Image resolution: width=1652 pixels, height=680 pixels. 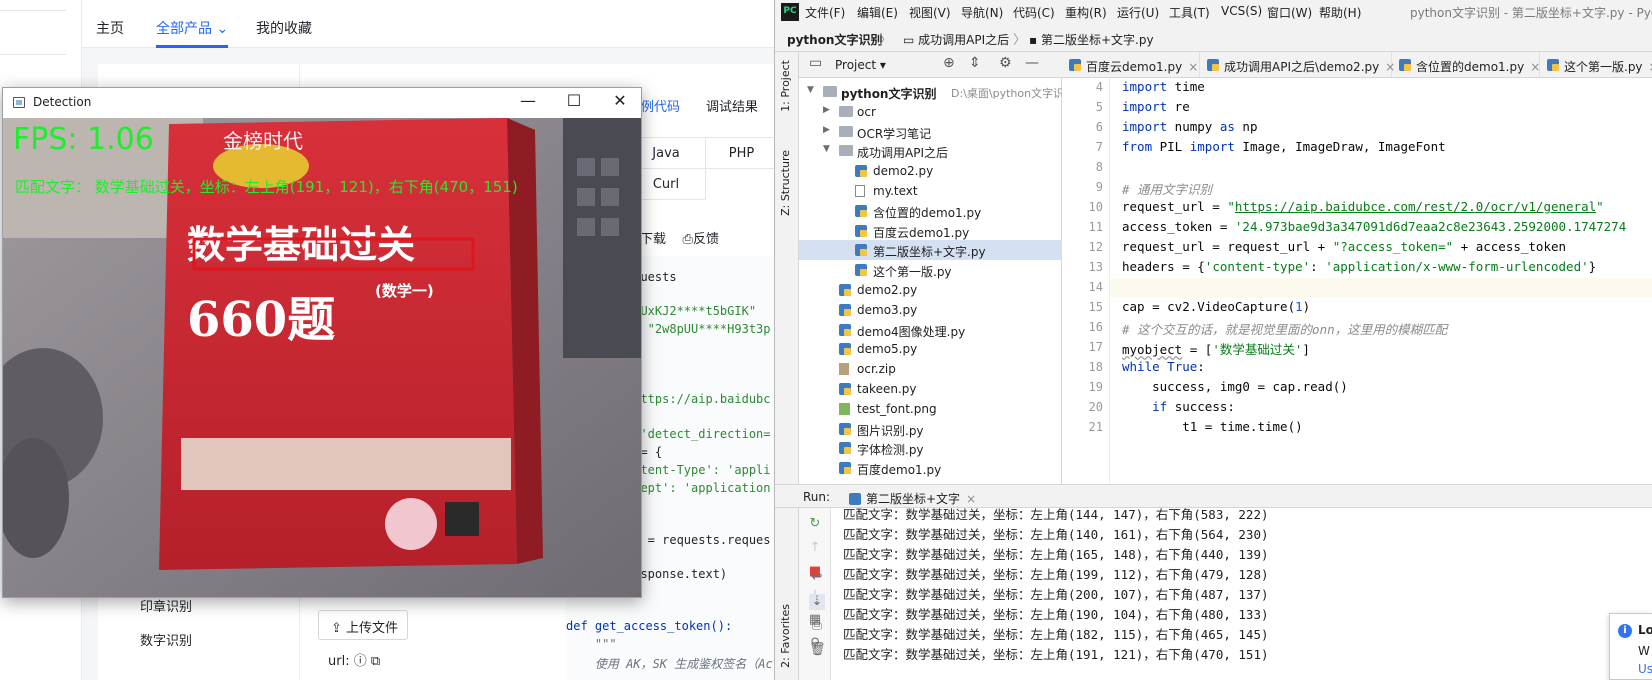 I want to click on tree-item: 百度云demo1.py, so click(x=930, y=231).